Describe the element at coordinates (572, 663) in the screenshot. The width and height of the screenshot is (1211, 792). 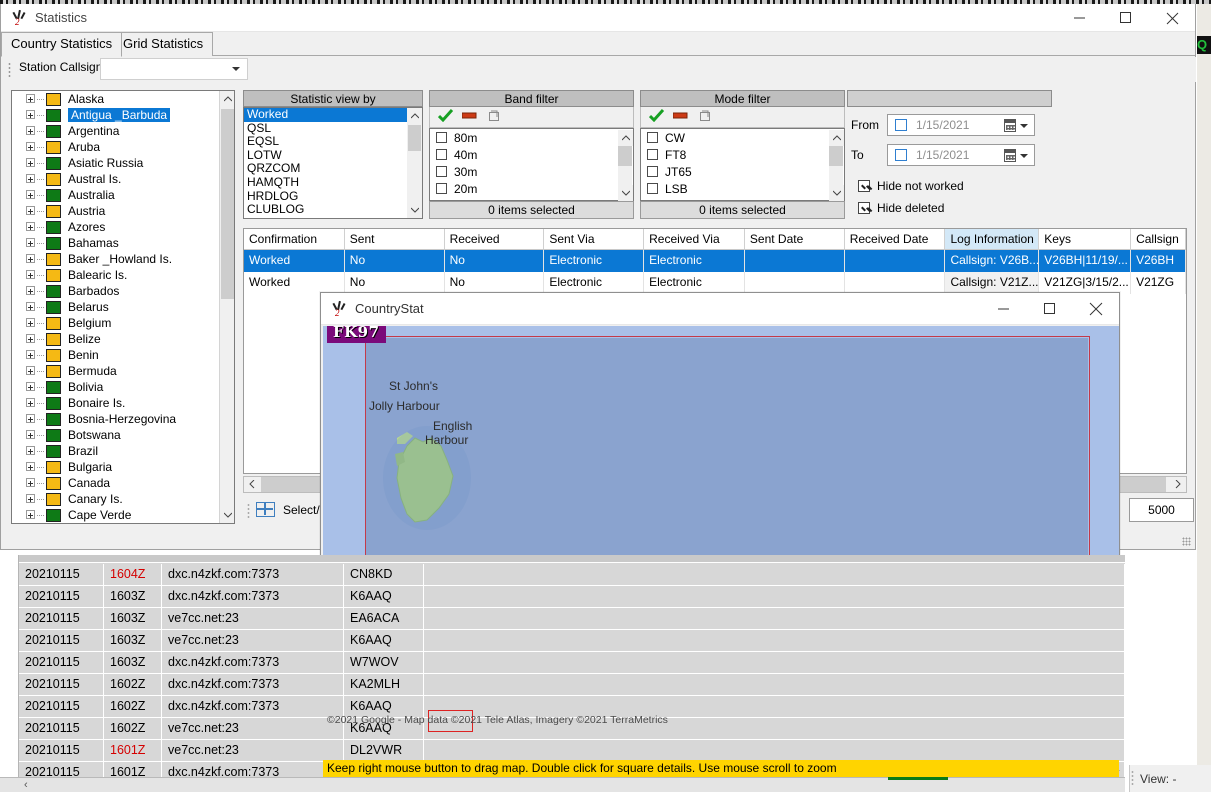
I see `log-row: 20210115 1603Z dxc.n4zkf.com:7373 W7WOV` at that location.